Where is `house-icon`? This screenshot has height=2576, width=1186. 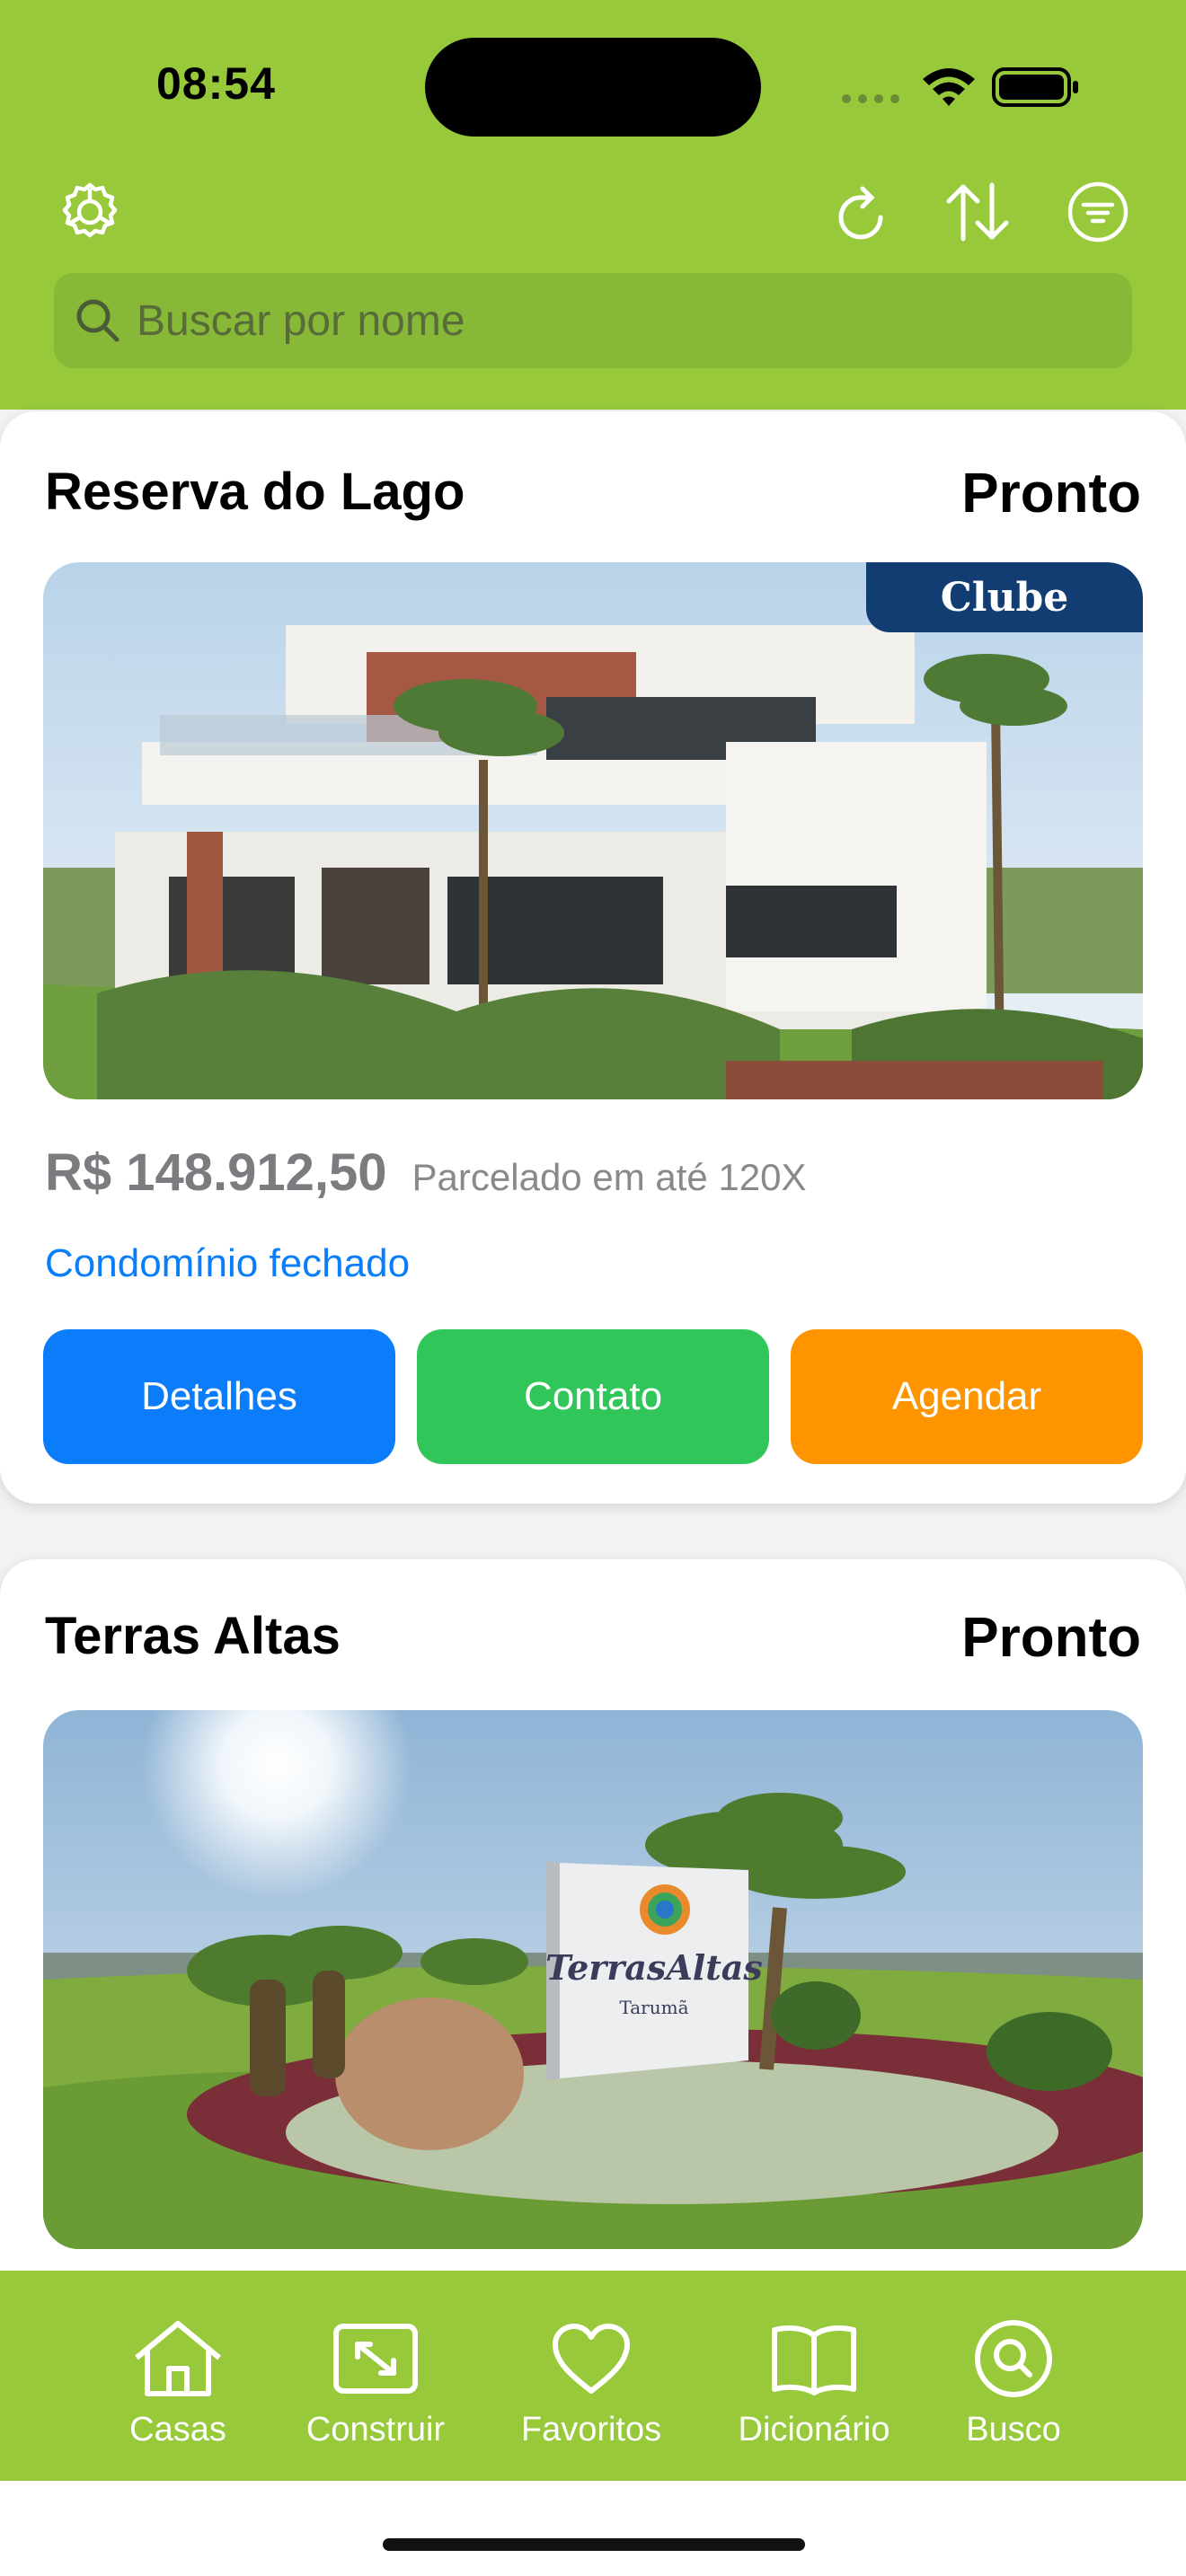
house-icon is located at coordinates (177, 2359).